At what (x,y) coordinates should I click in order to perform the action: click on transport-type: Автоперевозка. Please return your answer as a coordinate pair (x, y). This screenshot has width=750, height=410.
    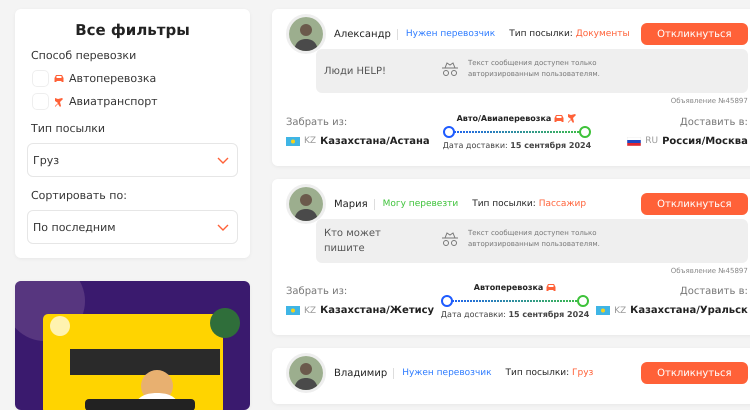
    Looking at the image, I should click on (509, 287).